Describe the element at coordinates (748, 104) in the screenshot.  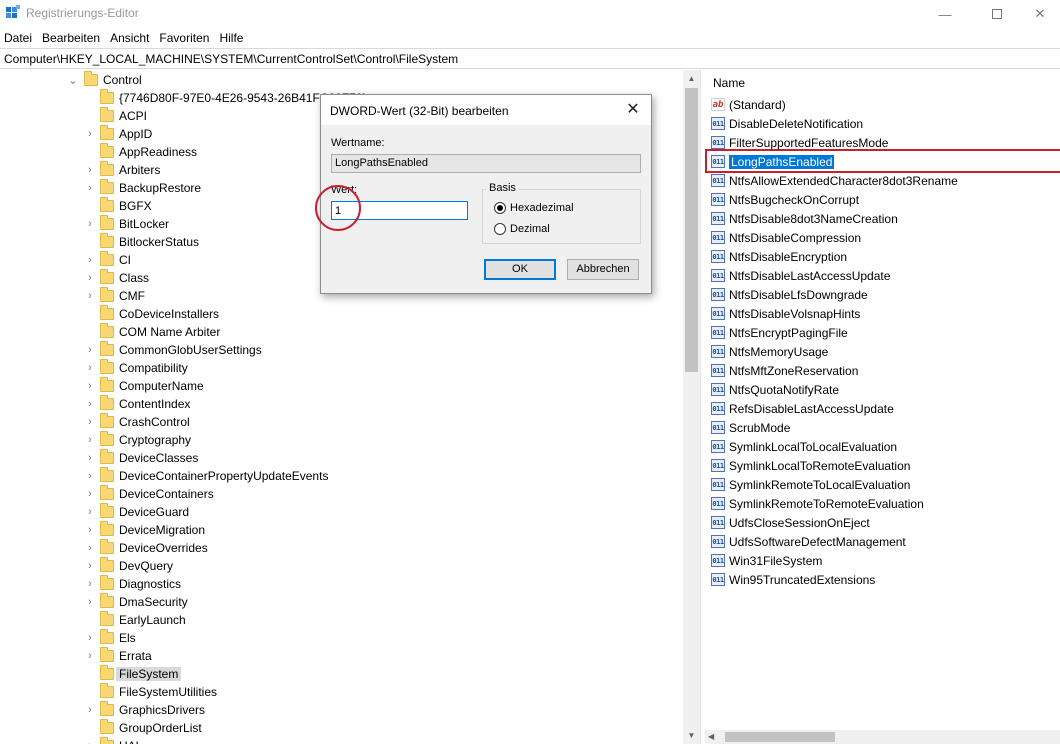
I see `value-row: ab (Standard)` at that location.